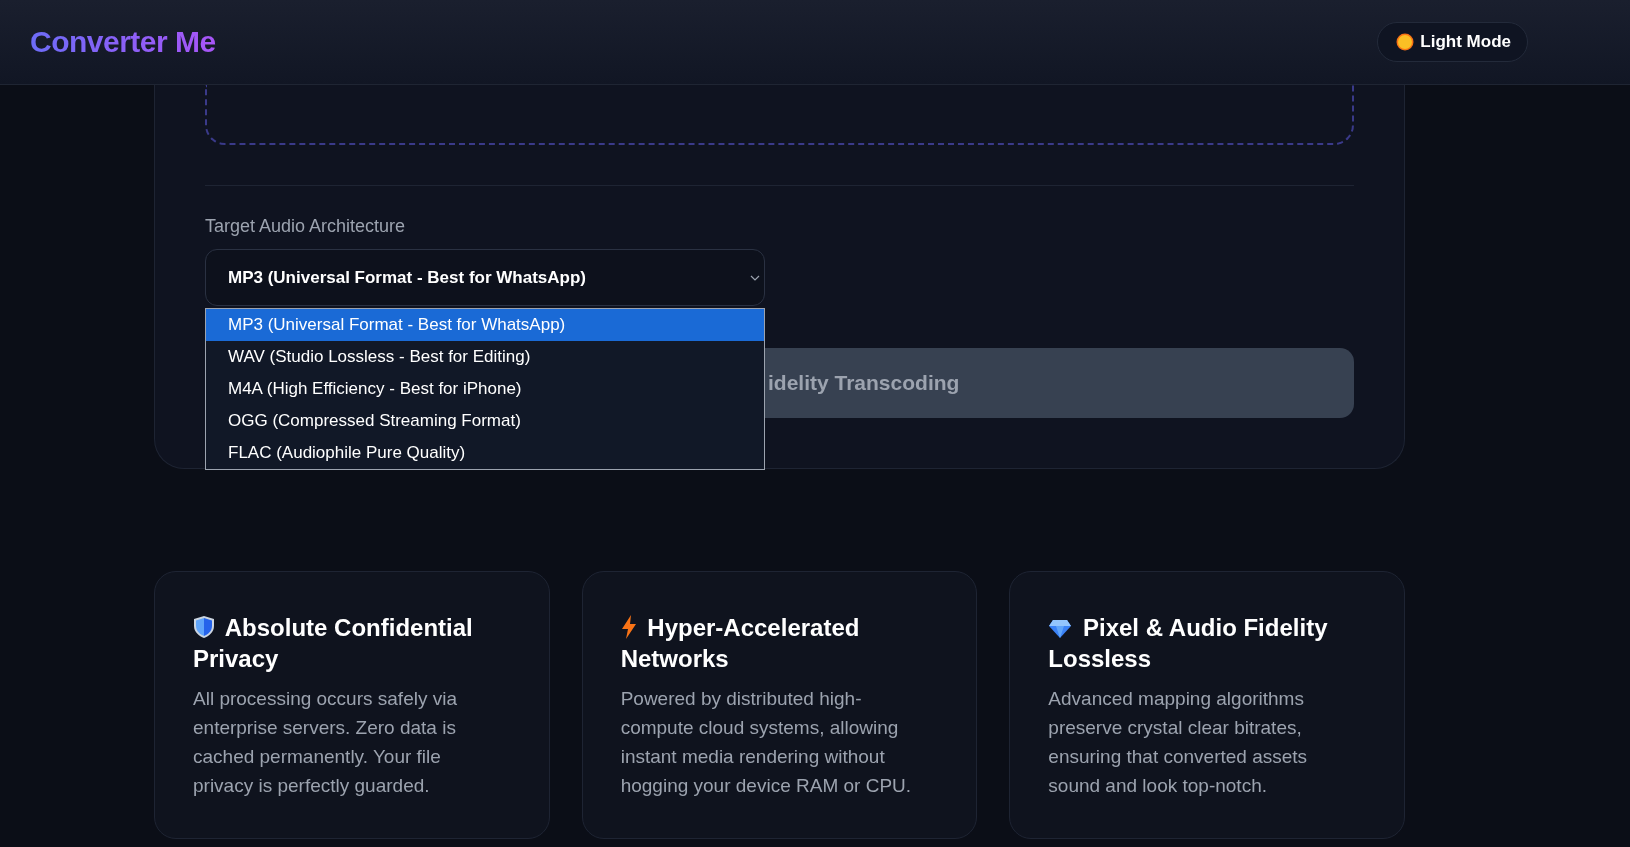 The width and height of the screenshot is (1630, 847). Describe the element at coordinates (325, 742) in the screenshot. I see `feature-description: All processing occurs safely via enterprise servers. Zero data is cached permanently. Your file privacy is perfectly guarded.` at that location.